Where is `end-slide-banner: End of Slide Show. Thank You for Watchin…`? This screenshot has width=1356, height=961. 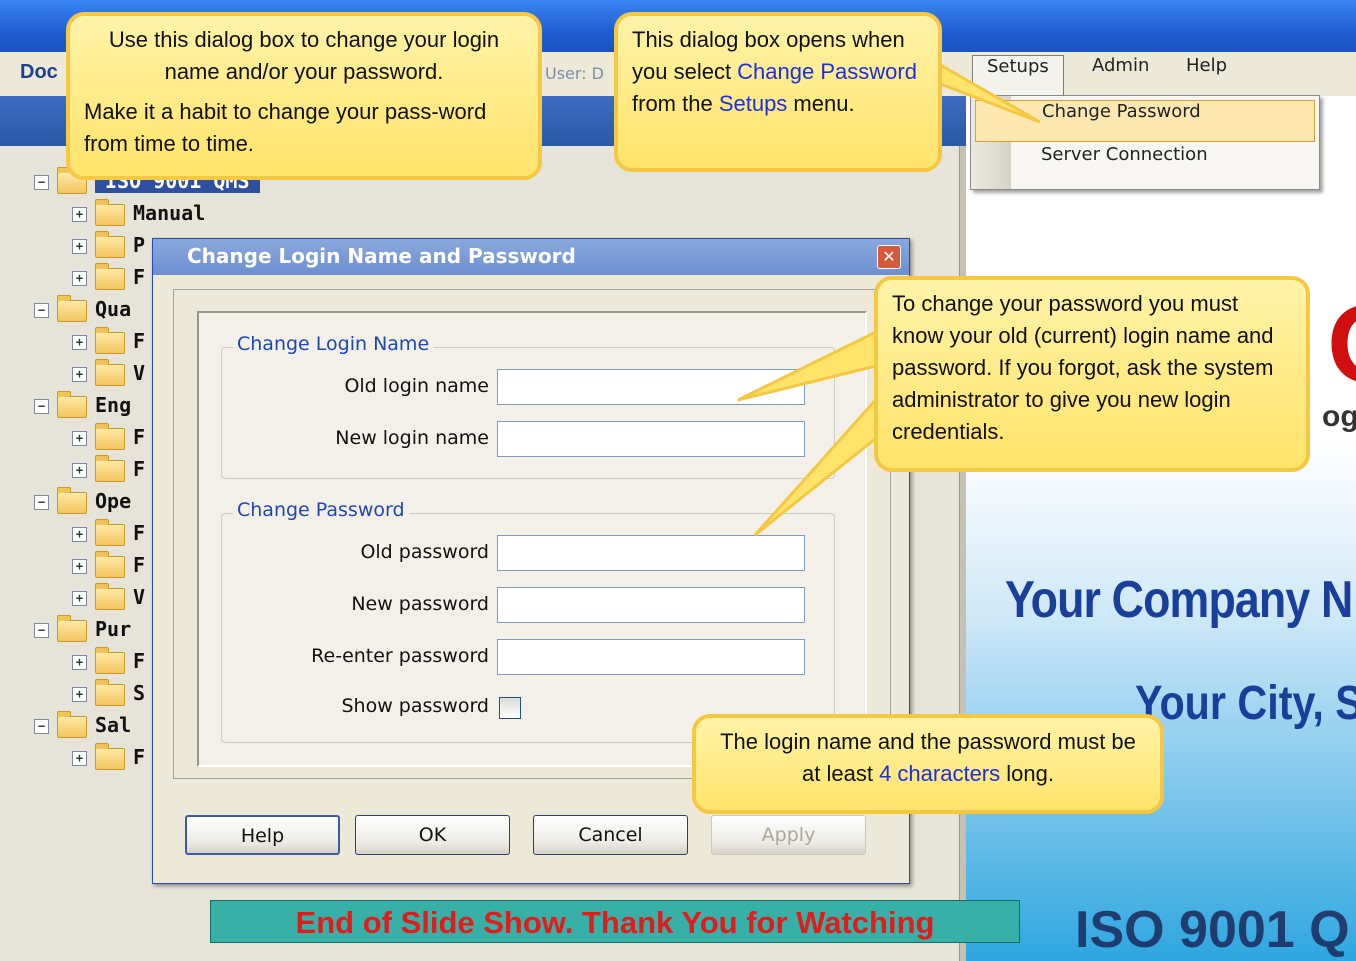 end-slide-banner: End of Slide Show. Thank You for Watchin… is located at coordinates (615, 921).